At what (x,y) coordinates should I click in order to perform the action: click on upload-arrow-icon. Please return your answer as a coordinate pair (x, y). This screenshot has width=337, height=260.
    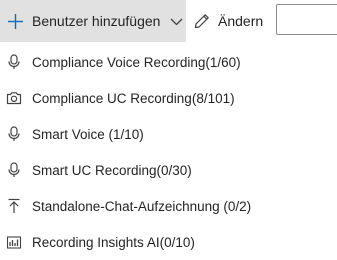
    Looking at the image, I should click on (14, 206).